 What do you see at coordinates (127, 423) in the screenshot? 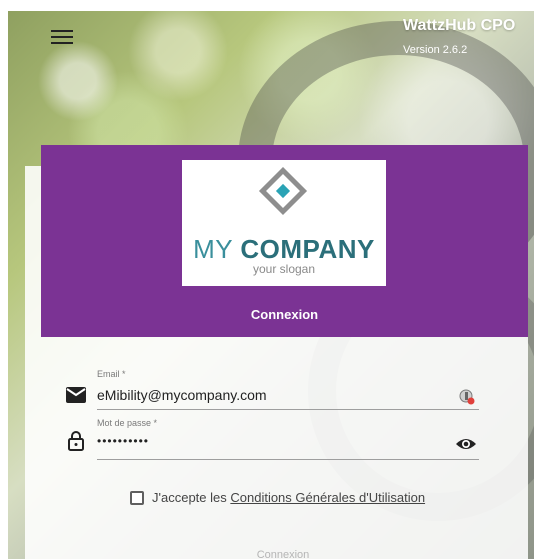
I see `password-label: Mot de passe *` at bounding box center [127, 423].